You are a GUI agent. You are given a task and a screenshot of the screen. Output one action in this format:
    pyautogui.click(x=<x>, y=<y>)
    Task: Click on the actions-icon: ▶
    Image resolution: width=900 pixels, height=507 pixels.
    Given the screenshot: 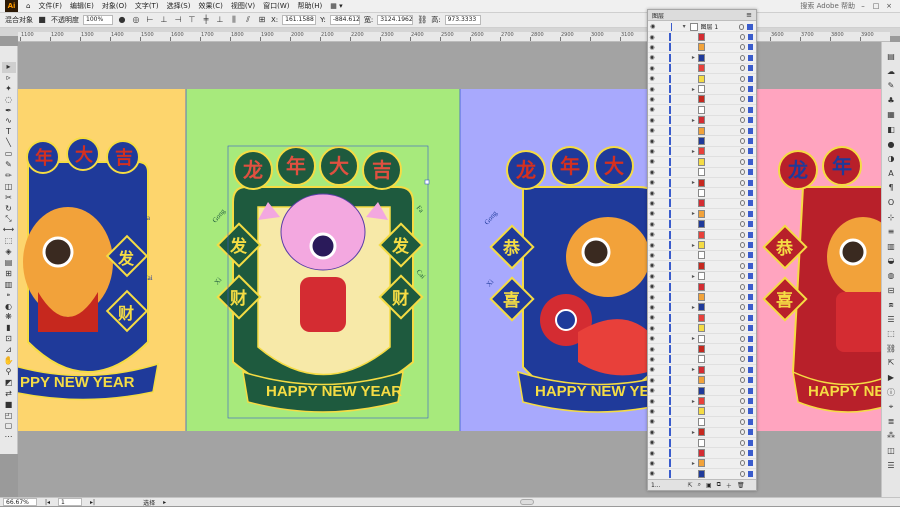 What is the action you would take?
    pyautogui.click(x=891, y=378)
    